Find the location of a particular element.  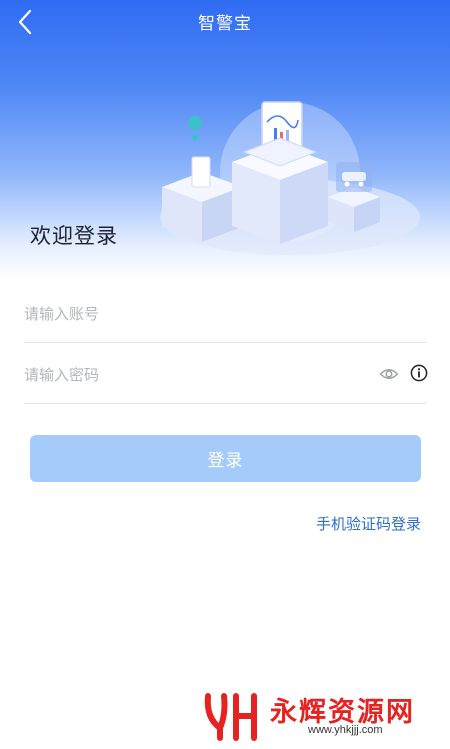

nav-bar: 智警宝 is located at coordinates (225, 22).